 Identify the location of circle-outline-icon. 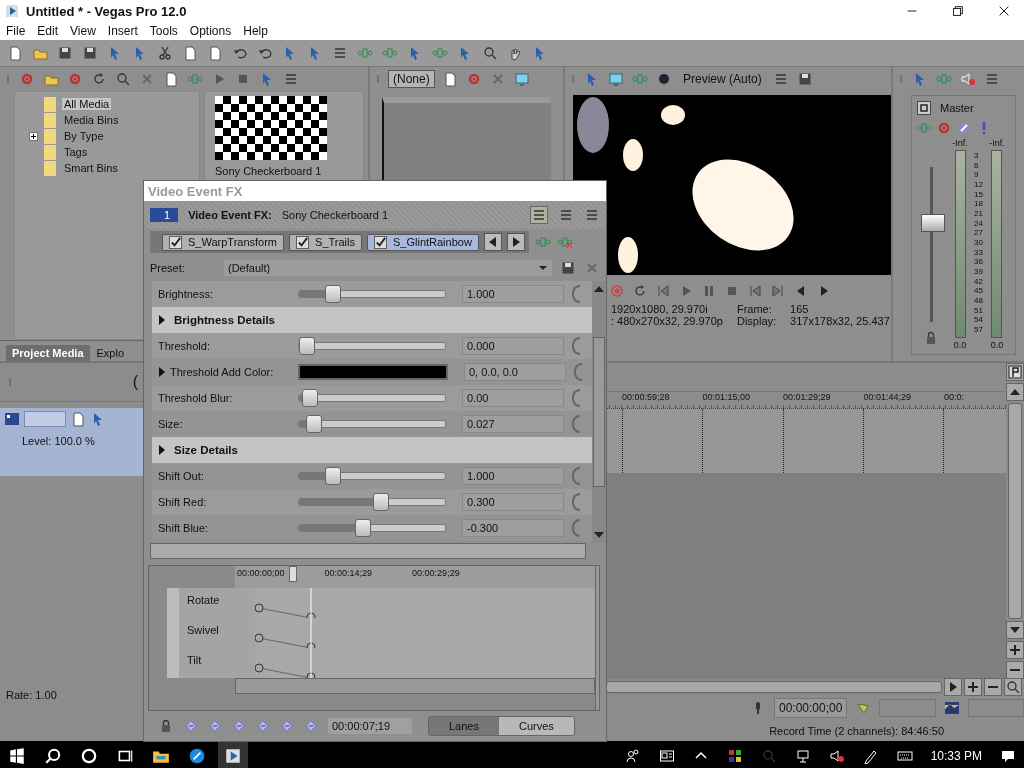
(89, 756).